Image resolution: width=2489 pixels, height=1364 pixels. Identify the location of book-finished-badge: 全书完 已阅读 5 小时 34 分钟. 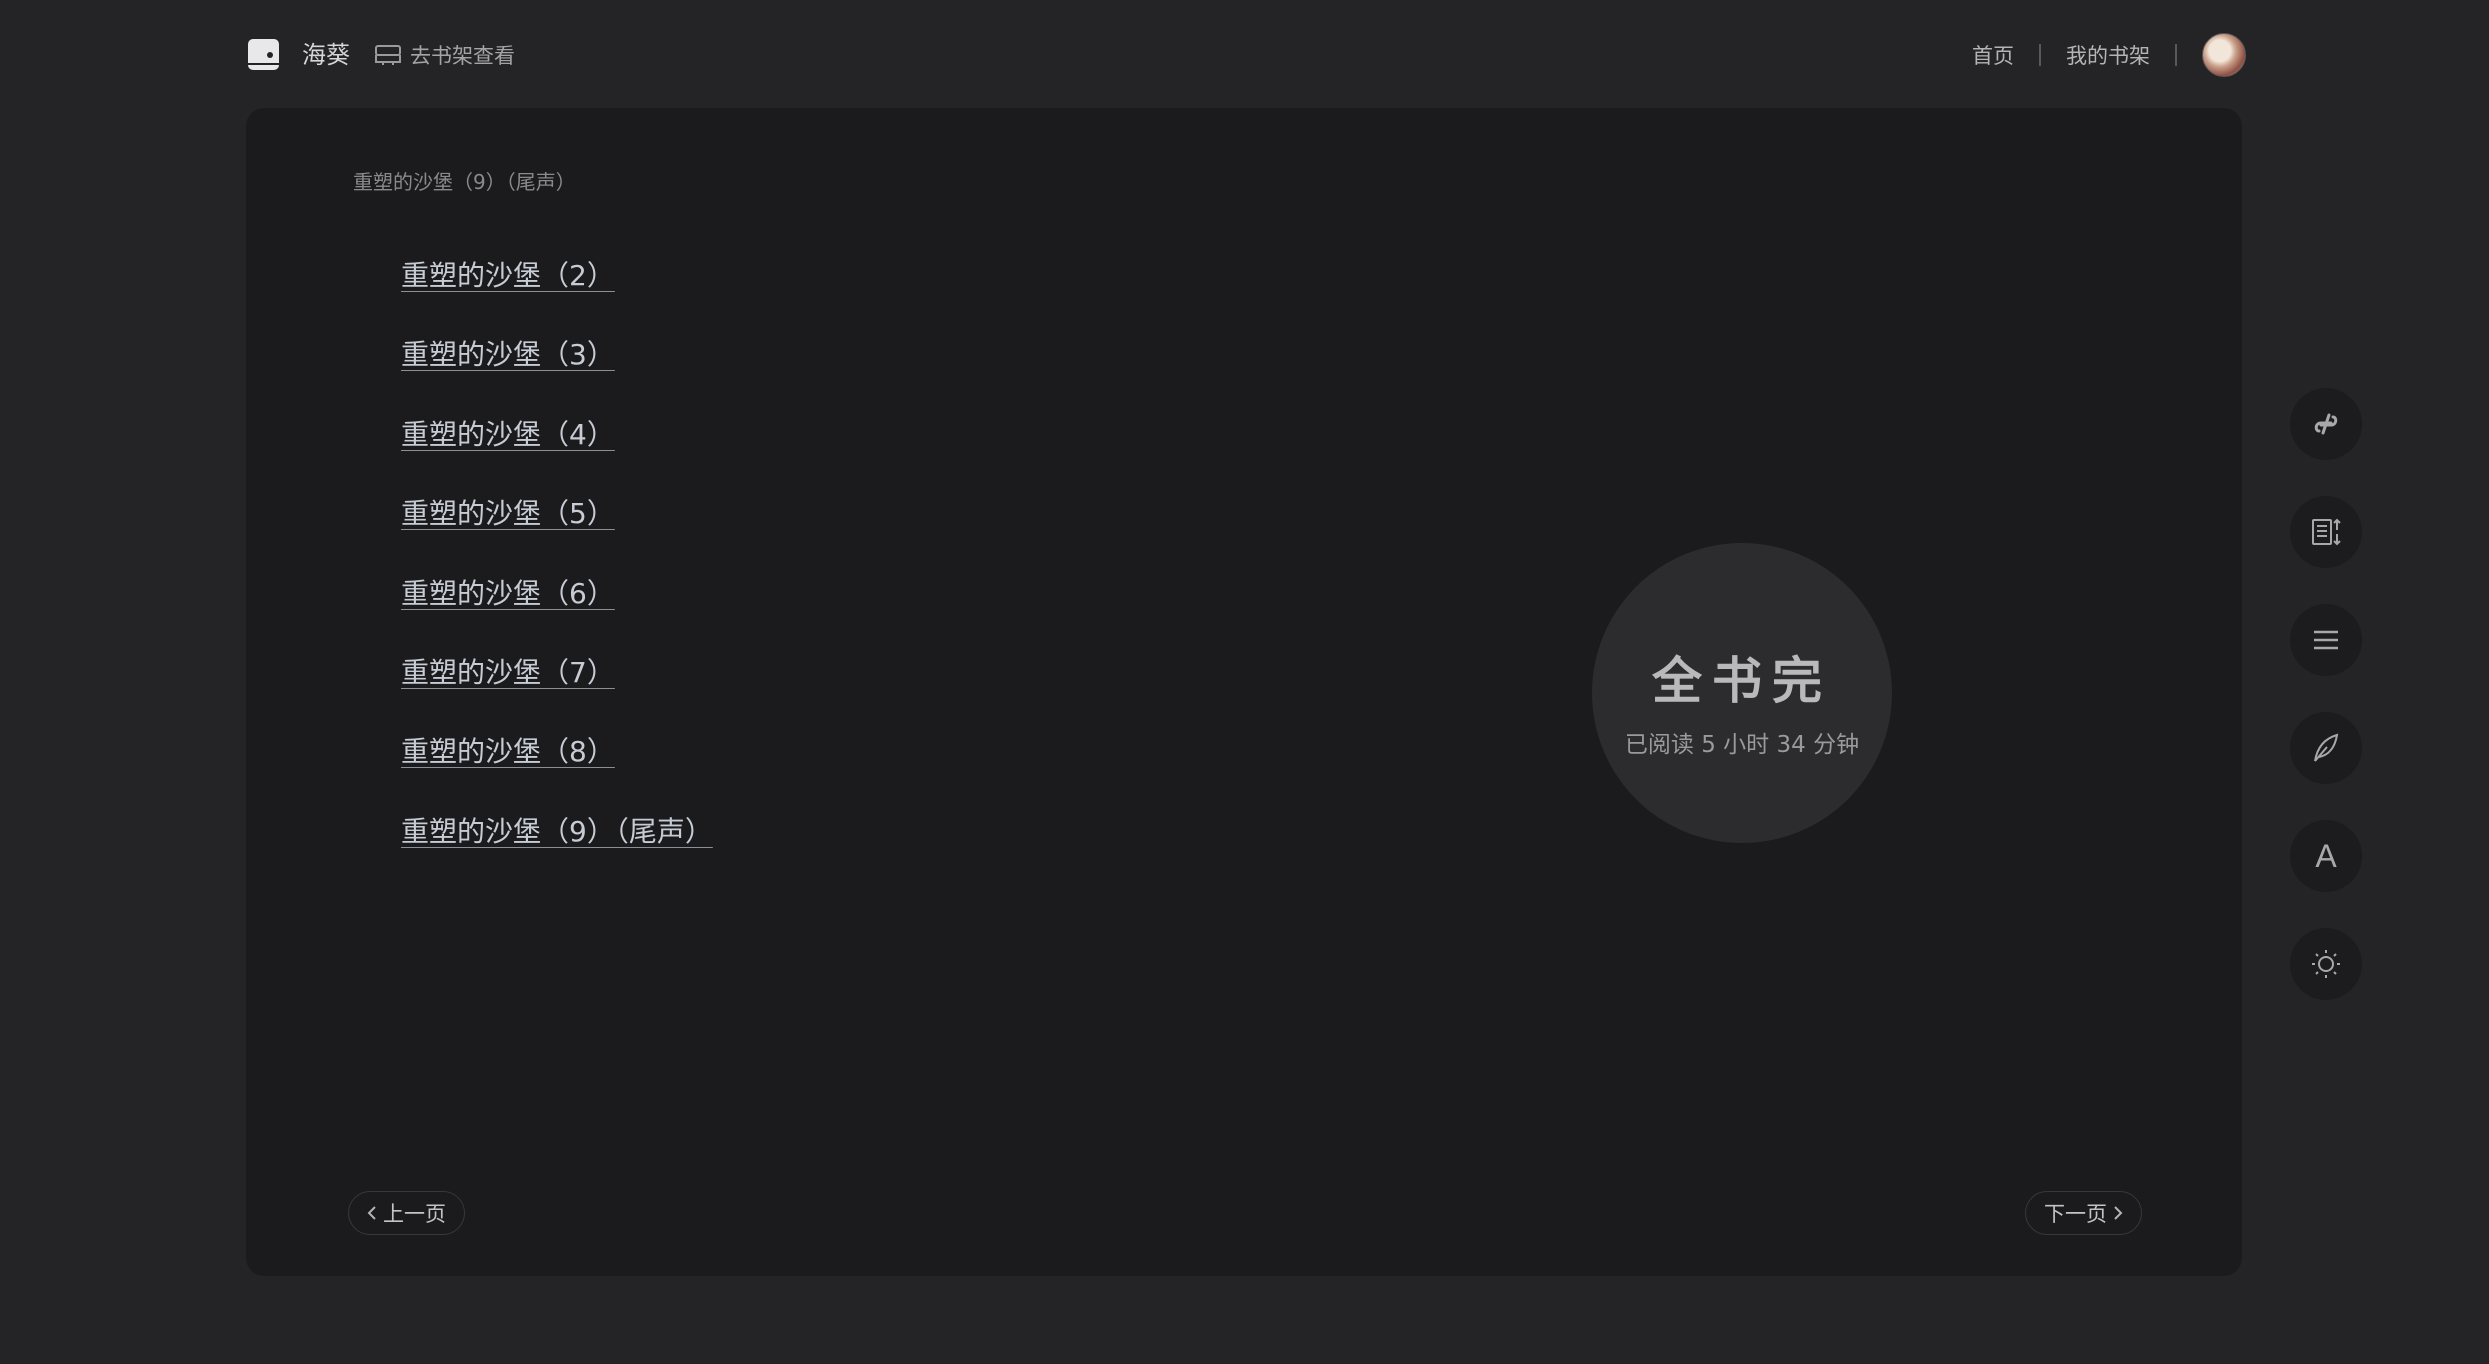
(1742, 693).